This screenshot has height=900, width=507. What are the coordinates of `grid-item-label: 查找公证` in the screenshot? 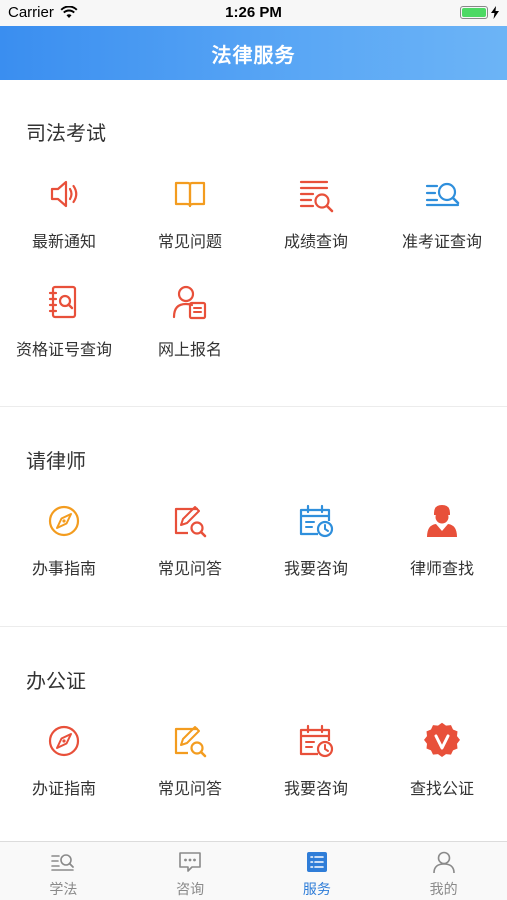 It's located at (441, 789).